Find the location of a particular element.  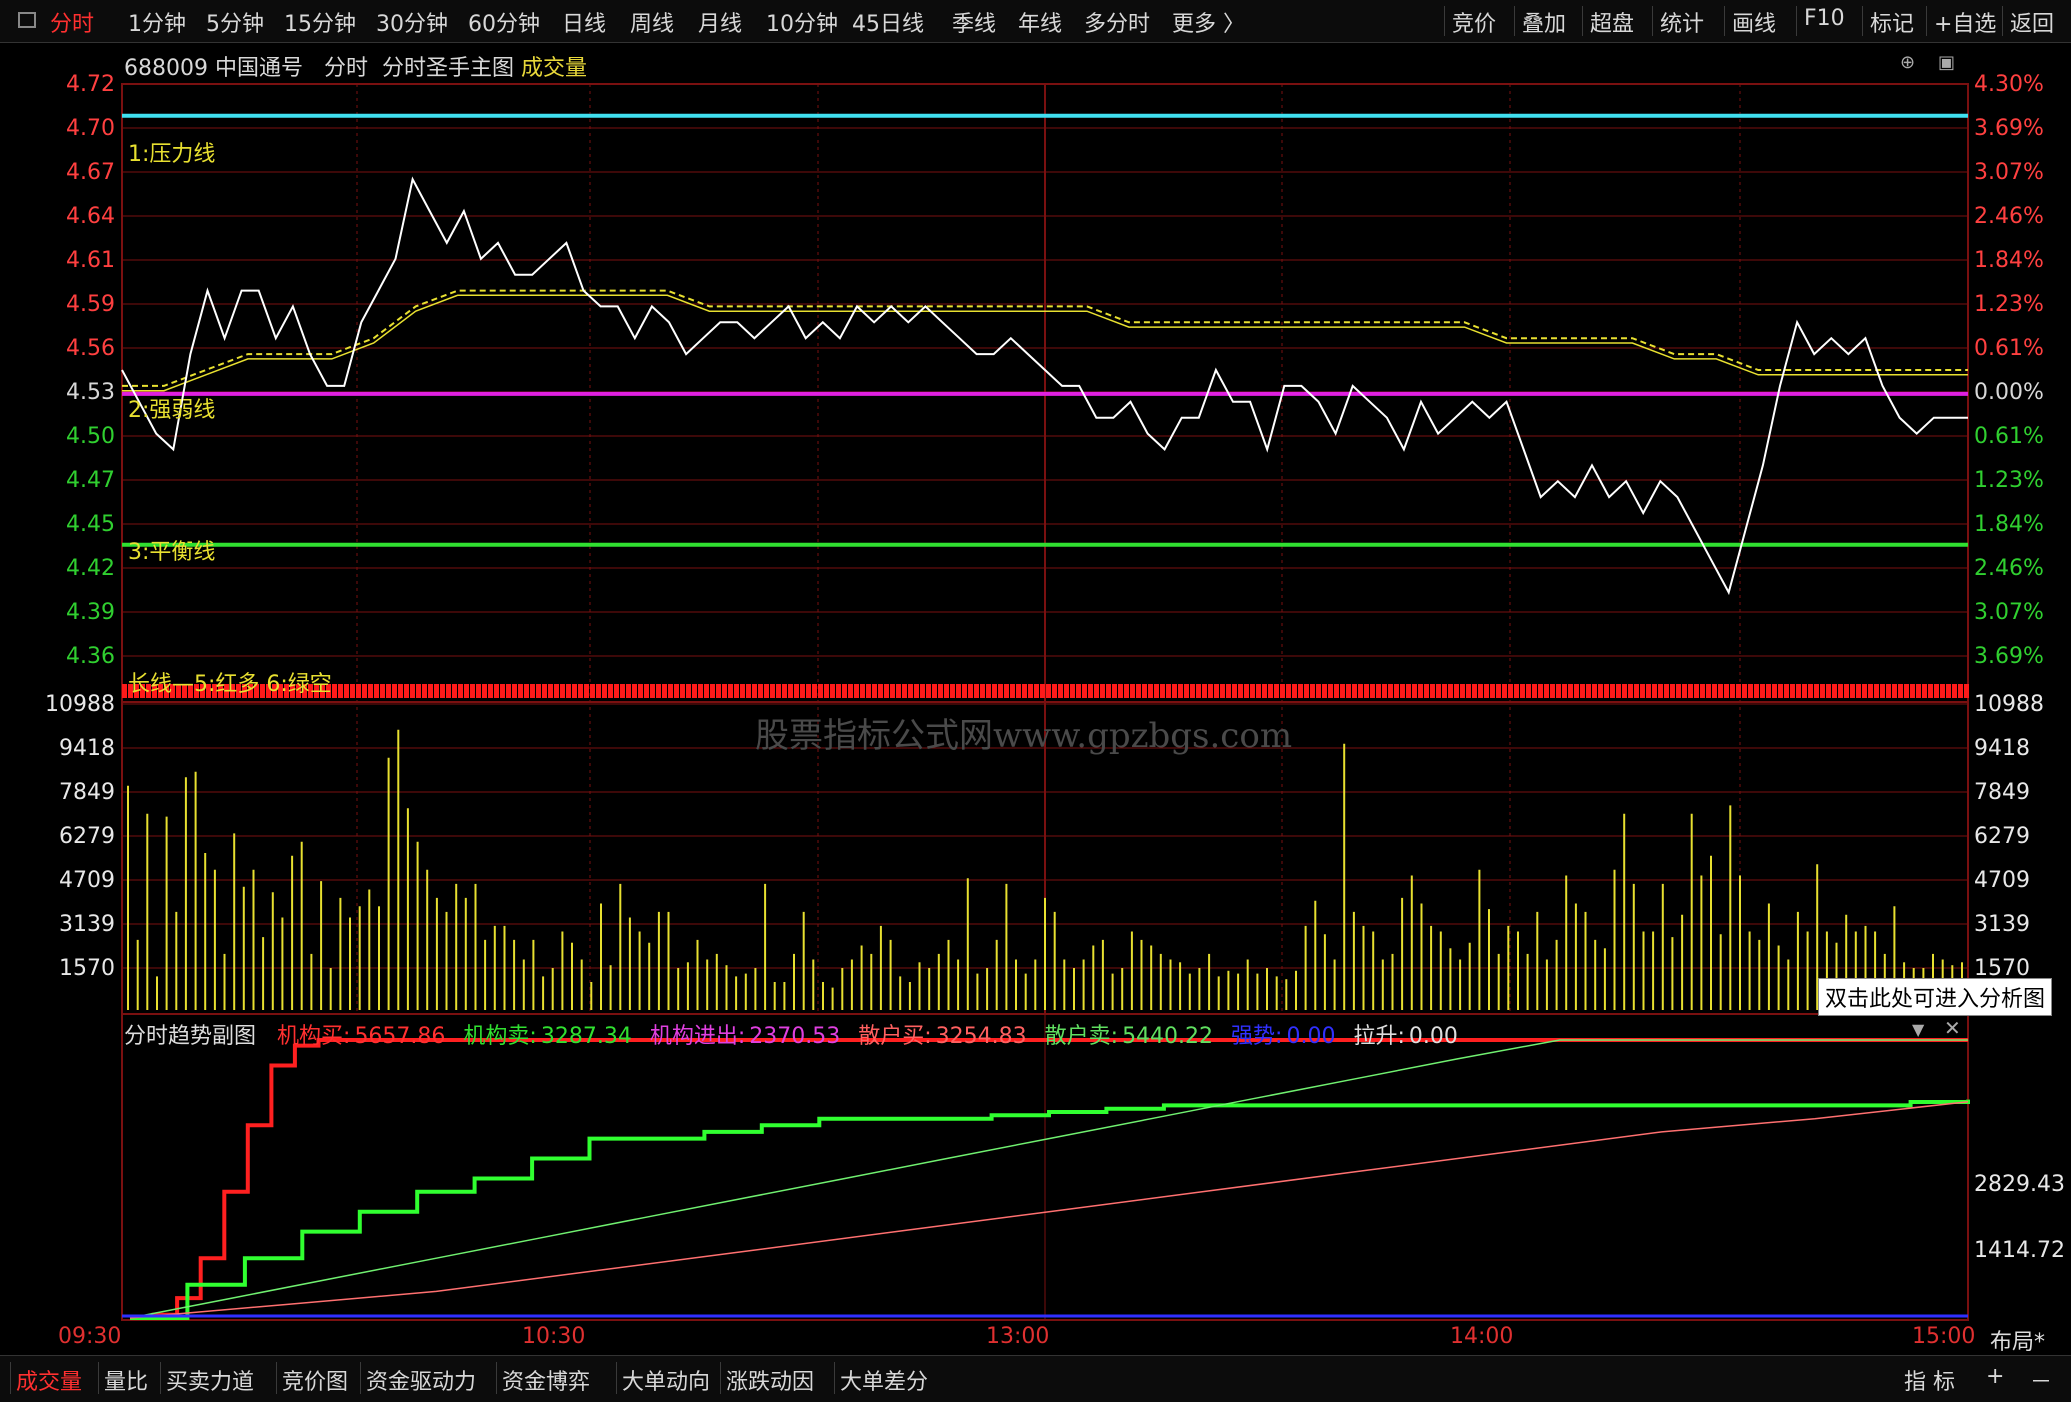

tool-button: 叠加 is located at coordinates (1544, 22).